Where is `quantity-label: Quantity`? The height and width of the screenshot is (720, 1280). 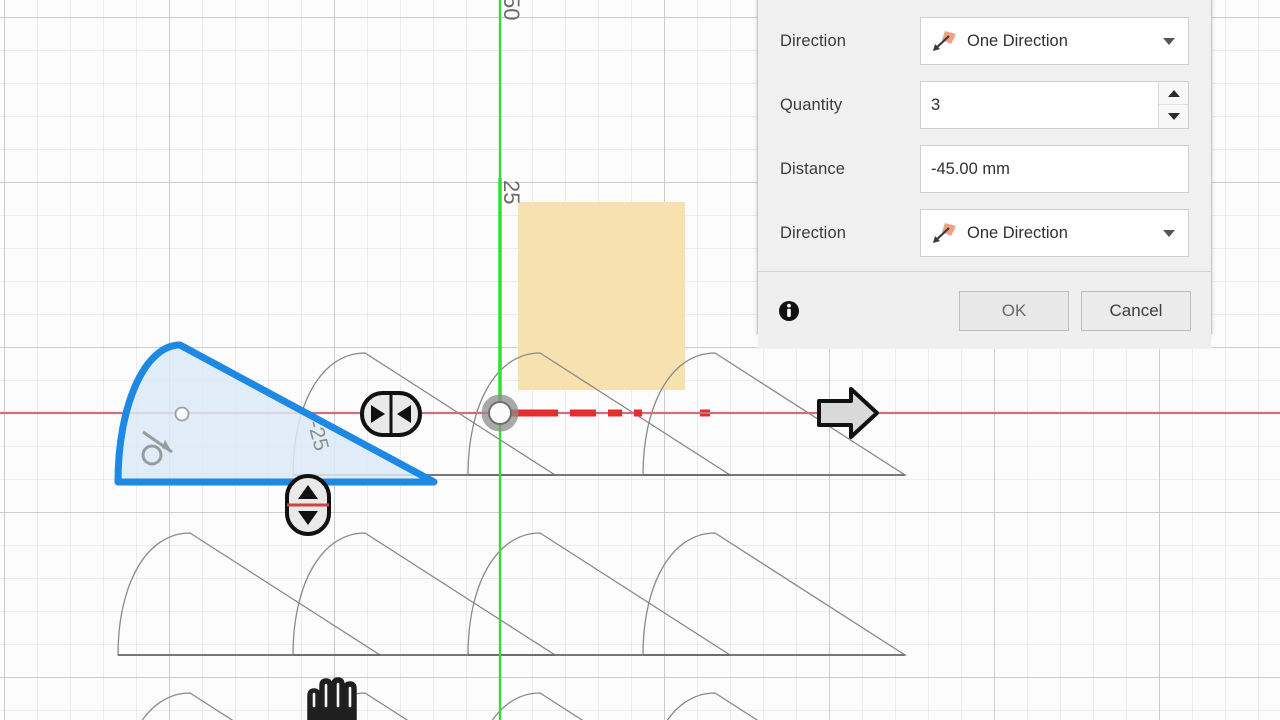
quantity-label: Quantity is located at coordinates (811, 104).